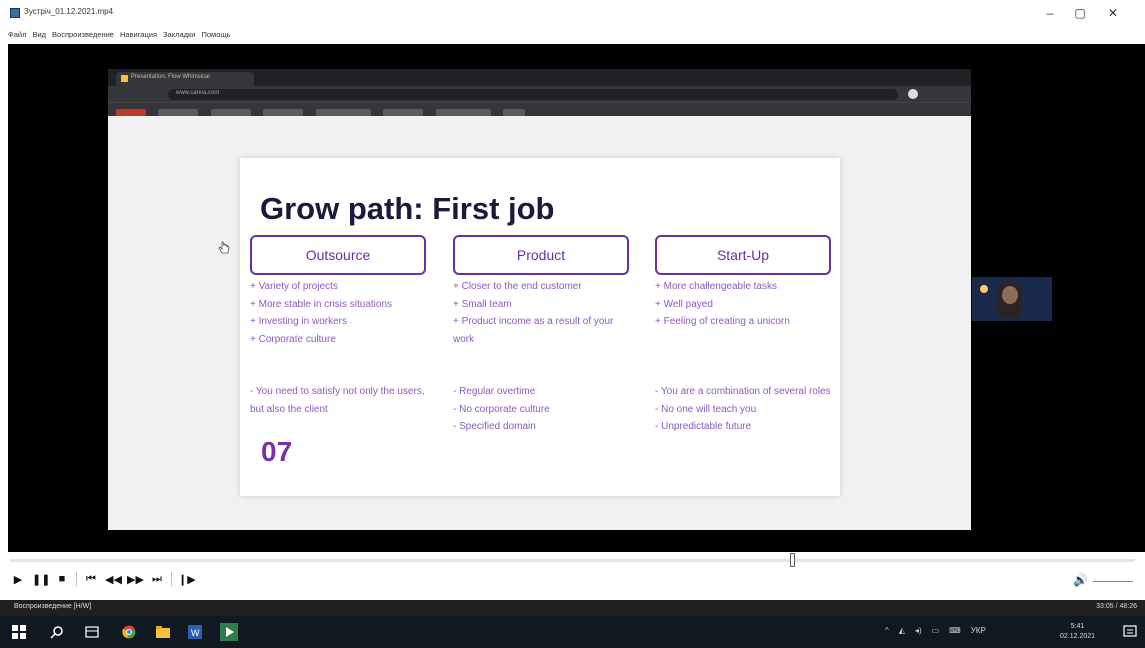 This screenshot has width=1145, height=648. I want to click on seek-bar, so click(572, 560).